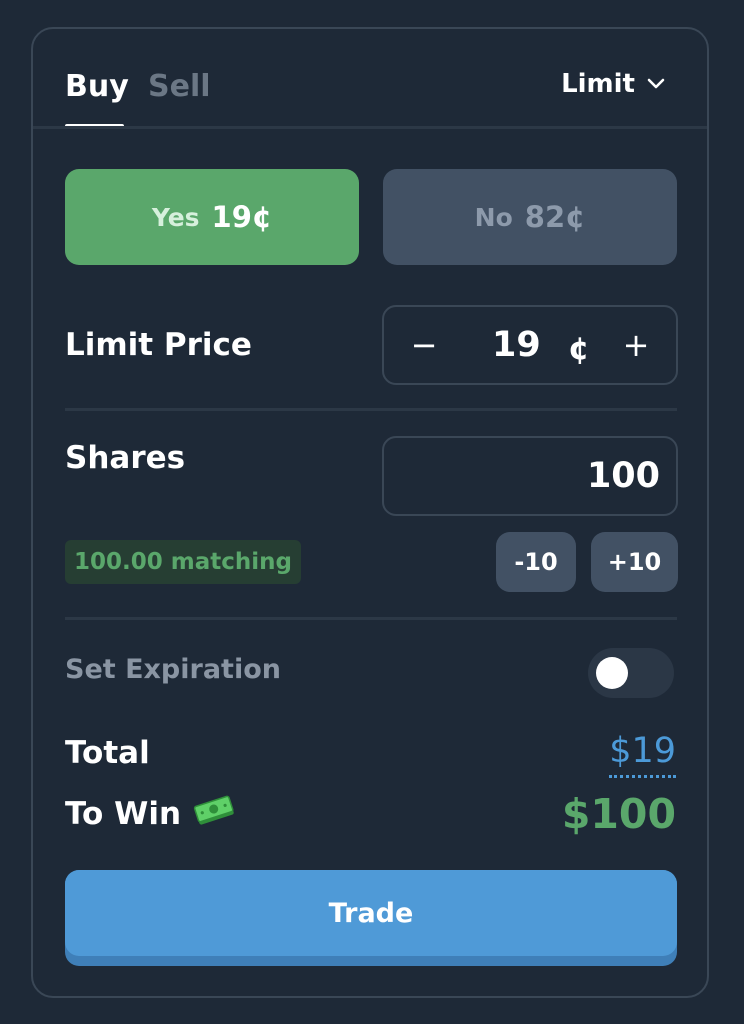 The height and width of the screenshot is (1024, 744). What do you see at coordinates (173, 669) in the screenshot?
I see `set-expiration-label: Set Expiration` at bounding box center [173, 669].